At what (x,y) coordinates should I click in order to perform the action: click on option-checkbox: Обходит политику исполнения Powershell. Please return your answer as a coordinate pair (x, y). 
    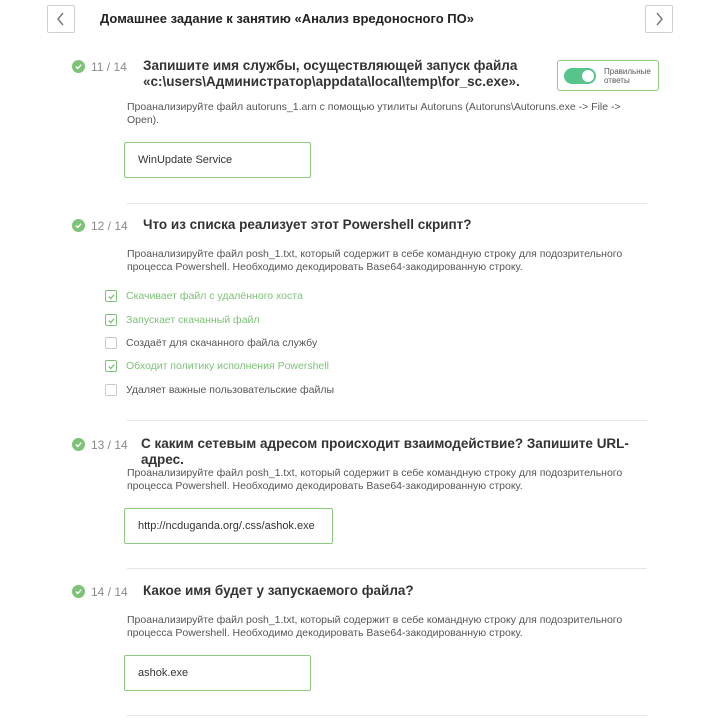
    Looking at the image, I should click on (217, 366).